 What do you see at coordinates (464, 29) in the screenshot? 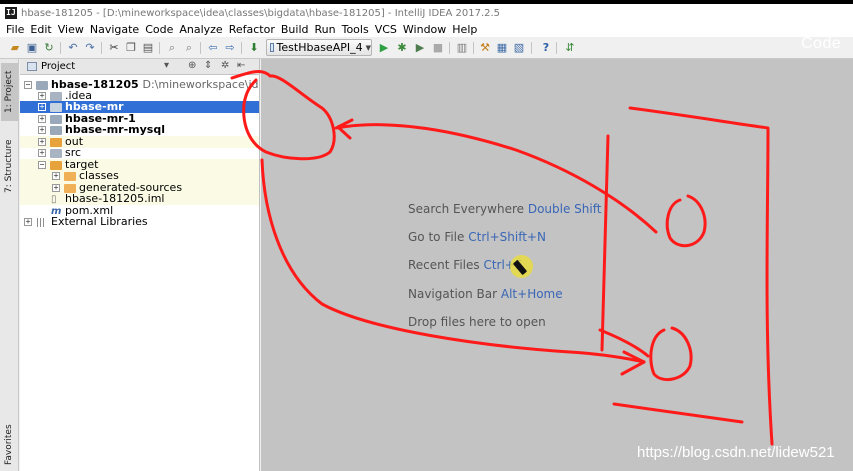
I see `menu-help: Help` at bounding box center [464, 29].